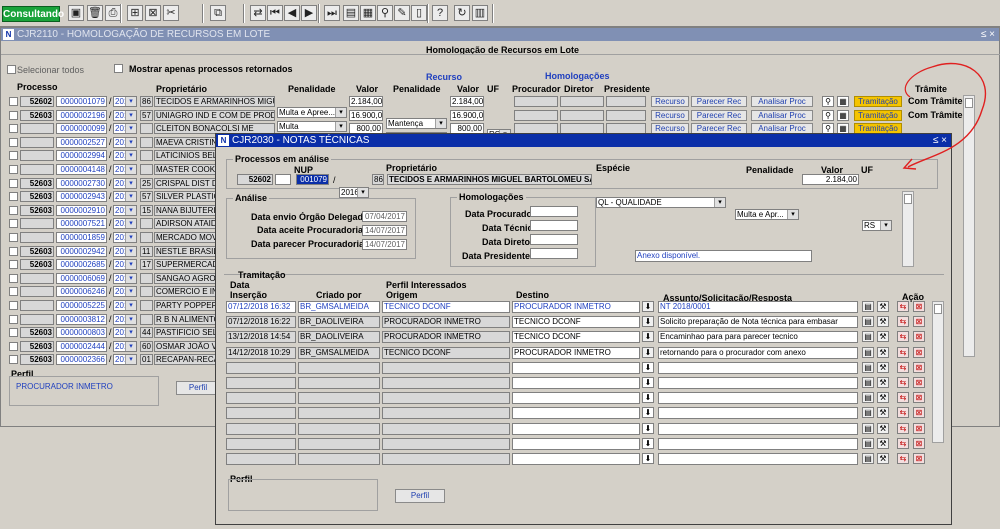 Image resolution: width=1000 pixels, height=529 pixels. Describe the element at coordinates (782, 115) in the screenshot. I see `analisar-button: Analisar Proc` at that location.